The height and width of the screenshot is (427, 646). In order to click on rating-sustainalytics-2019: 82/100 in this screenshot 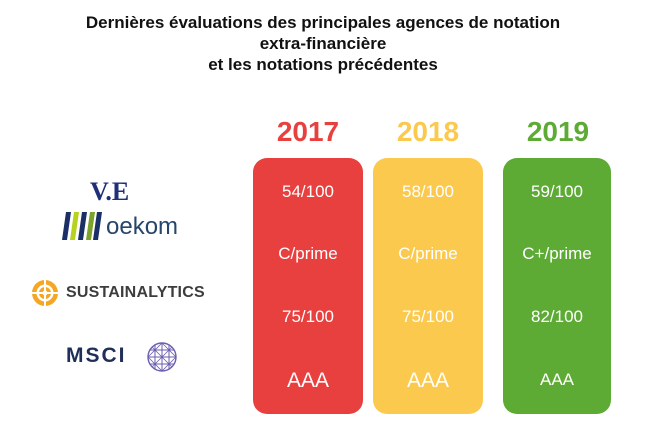, I will do `click(557, 316)`.